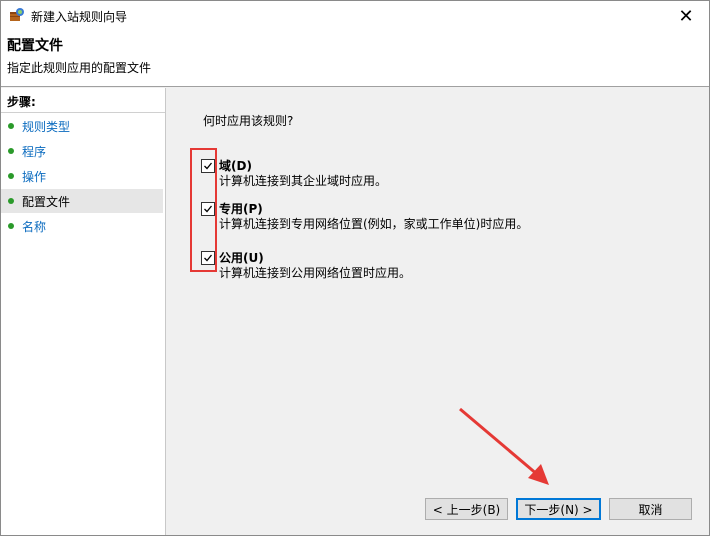  Describe the element at coordinates (466, 509) in the screenshot. I see `back-button: < 上一步(B)` at that location.